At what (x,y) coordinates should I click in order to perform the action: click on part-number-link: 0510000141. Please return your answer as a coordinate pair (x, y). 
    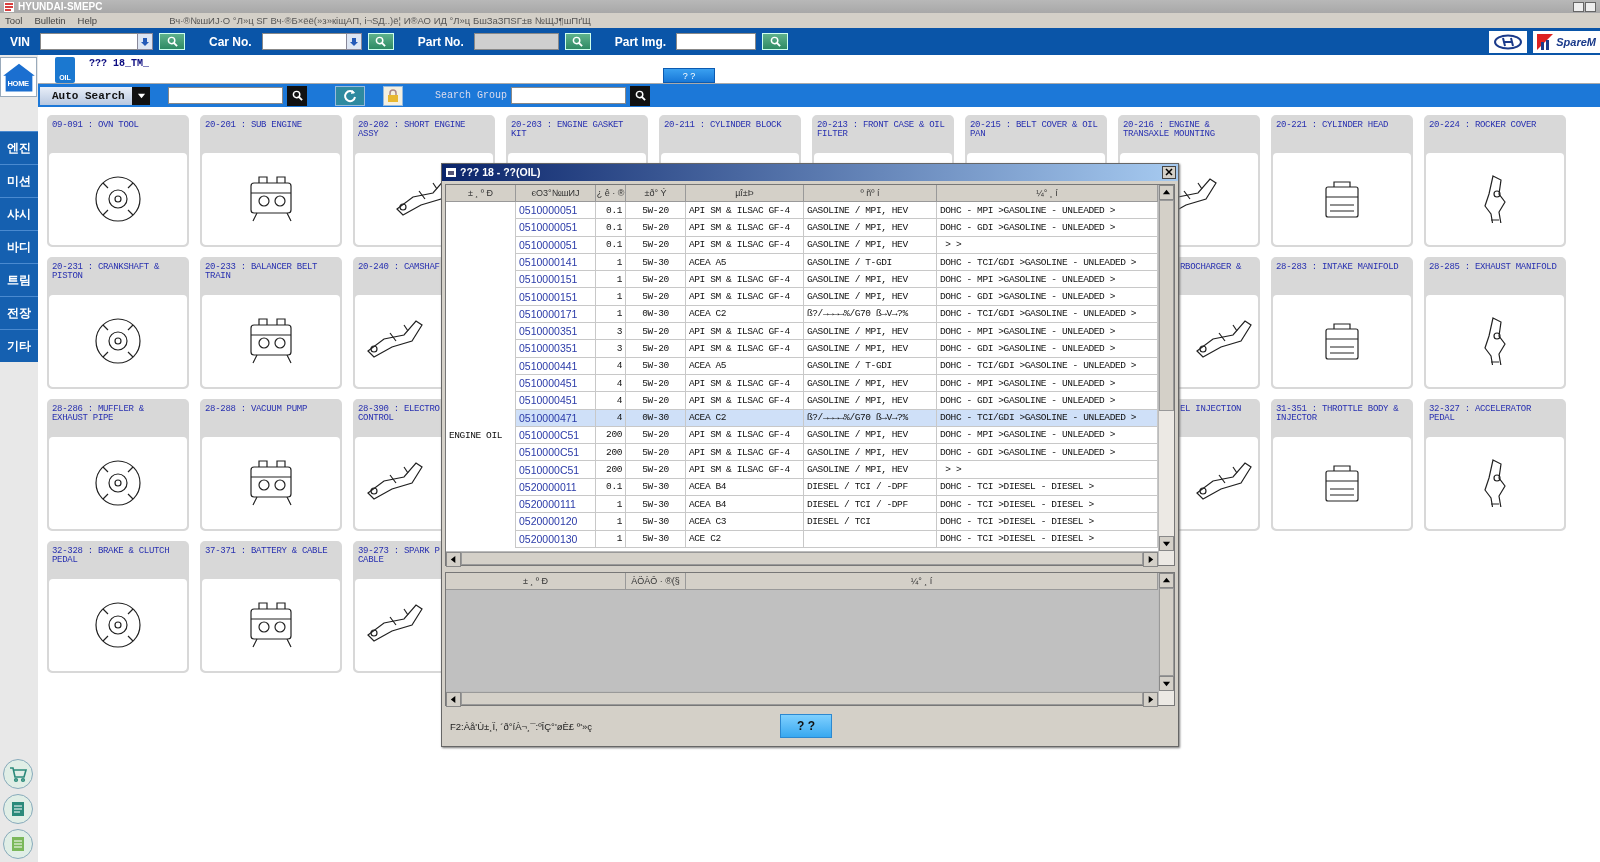
    Looking at the image, I should click on (548, 262).